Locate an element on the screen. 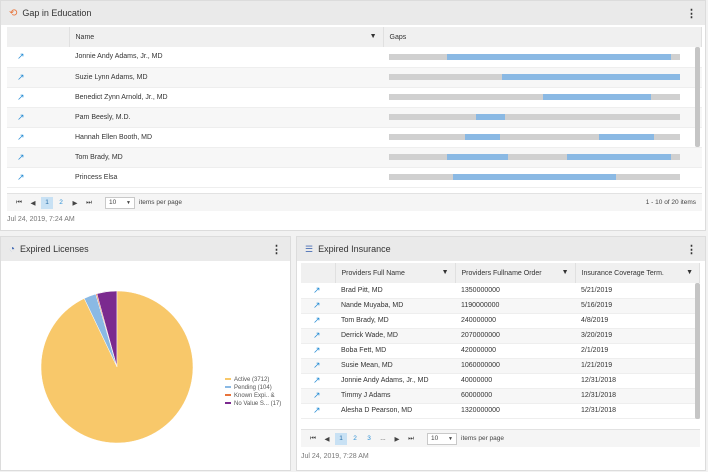 This screenshot has width=708, height=472. provider-full-name: Timmy J Adams is located at coordinates (395, 396).